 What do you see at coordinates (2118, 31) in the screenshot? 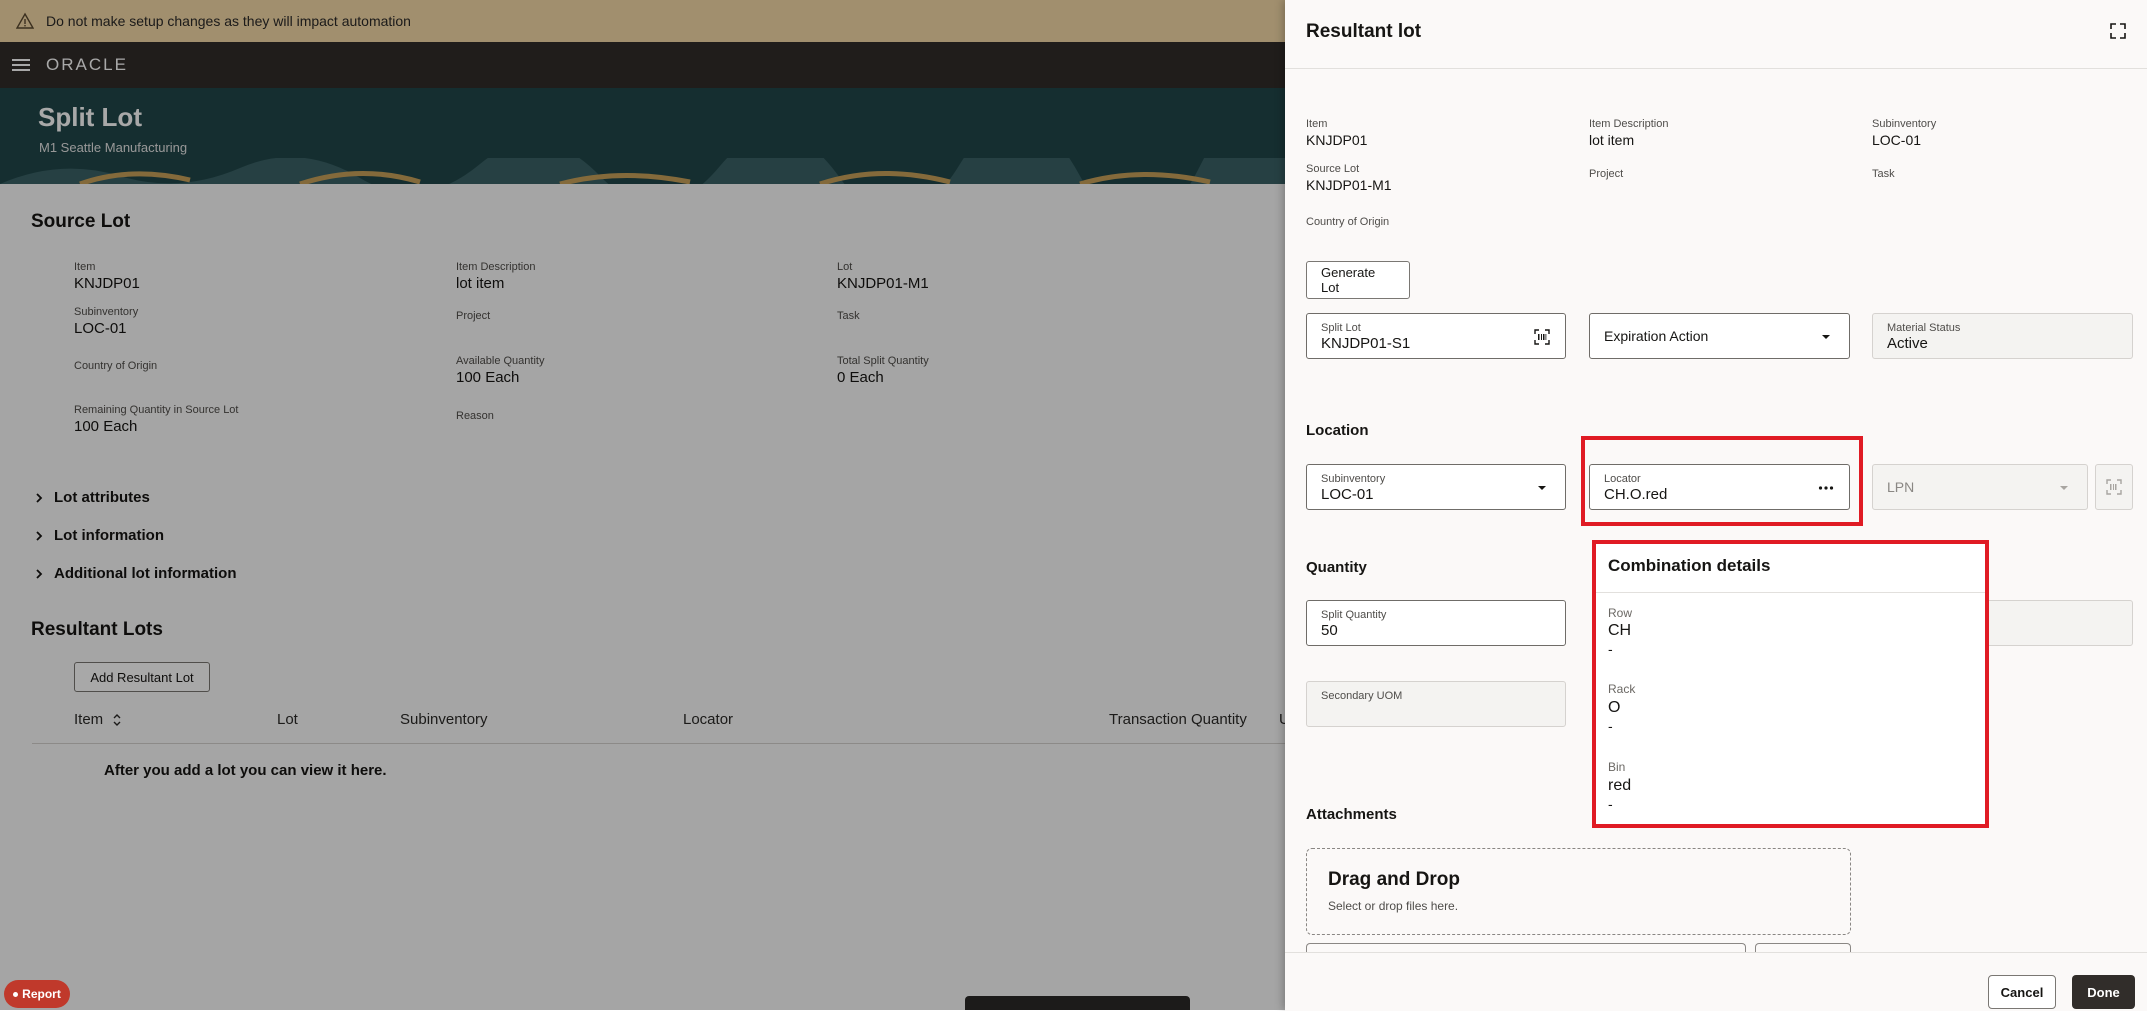
I see `fullscreen-icon` at bounding box center [2118, 31].